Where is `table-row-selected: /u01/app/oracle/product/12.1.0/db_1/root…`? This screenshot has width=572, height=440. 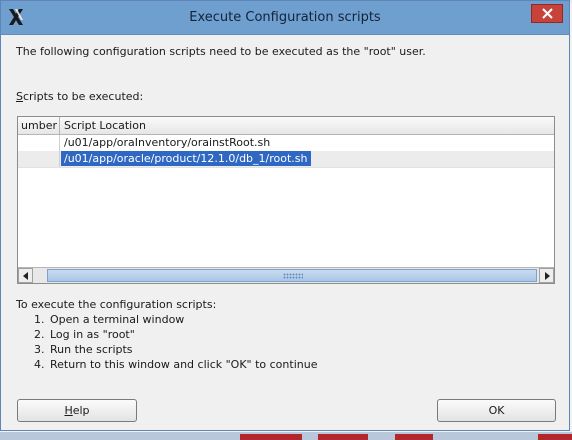
table-row-selected: /u01/app/oracle/product/12.1.0/db_1/root… is located at coordinates (286, 159).